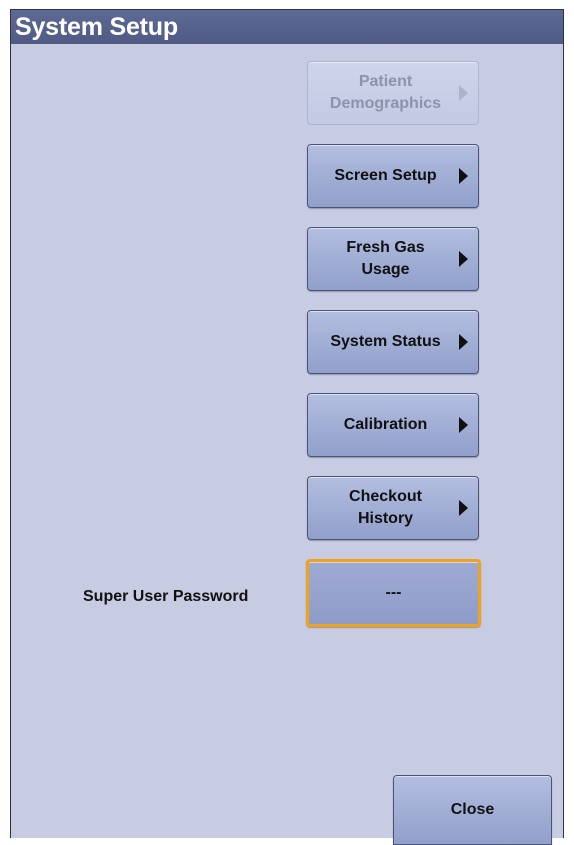  I want to click on patient-demographics-label: Patient Demographics, so click(385, 92).